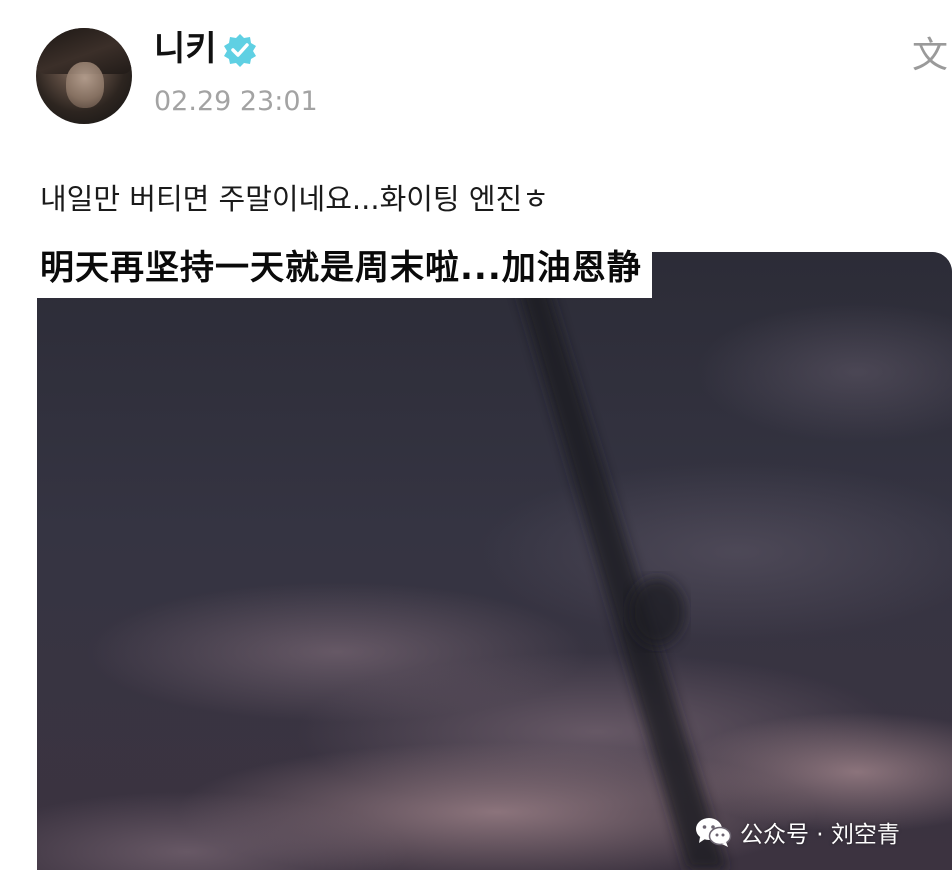 This screenshot has width=952, height=870. Describe the element at coordinates (930, 56) in the screenshot. I see `translate-icon: 文` at that location.